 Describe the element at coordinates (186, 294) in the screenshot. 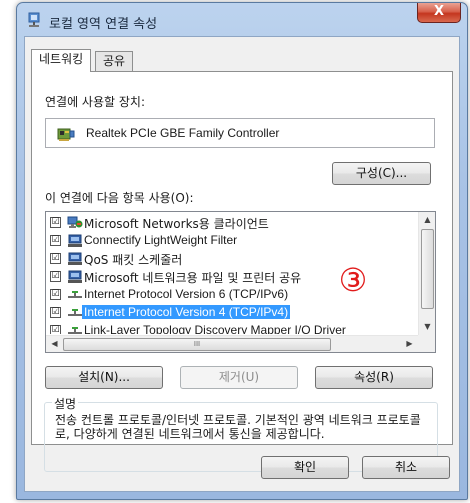

I see `item-label: Internet Protocol Version 6 (TCP/IPv6)` at that location.